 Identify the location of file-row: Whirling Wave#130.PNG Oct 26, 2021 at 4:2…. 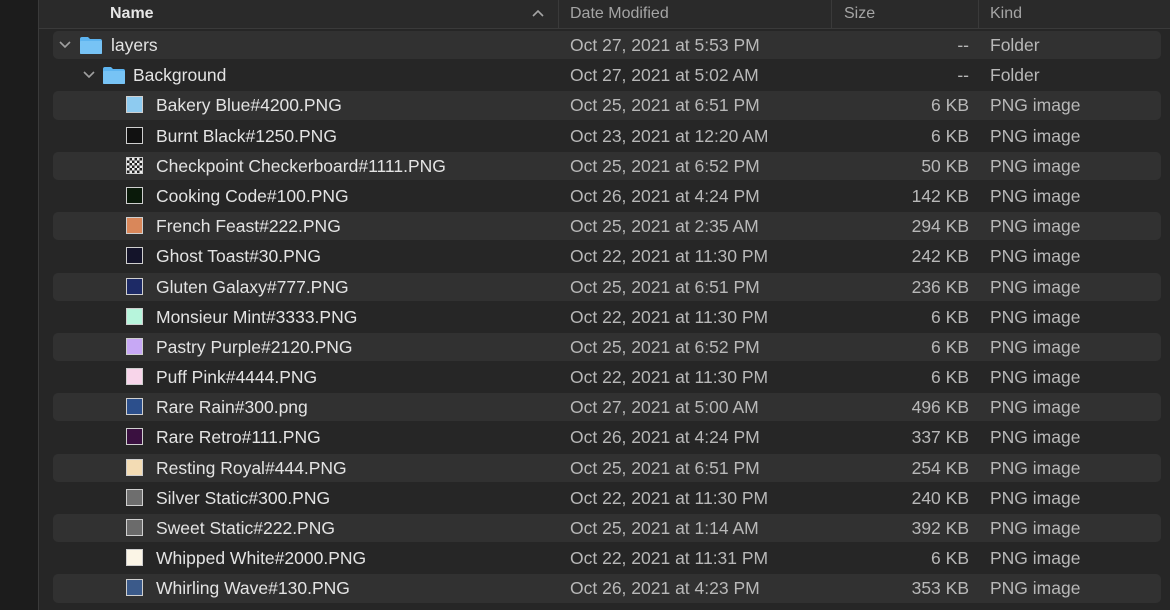
(604, 588).